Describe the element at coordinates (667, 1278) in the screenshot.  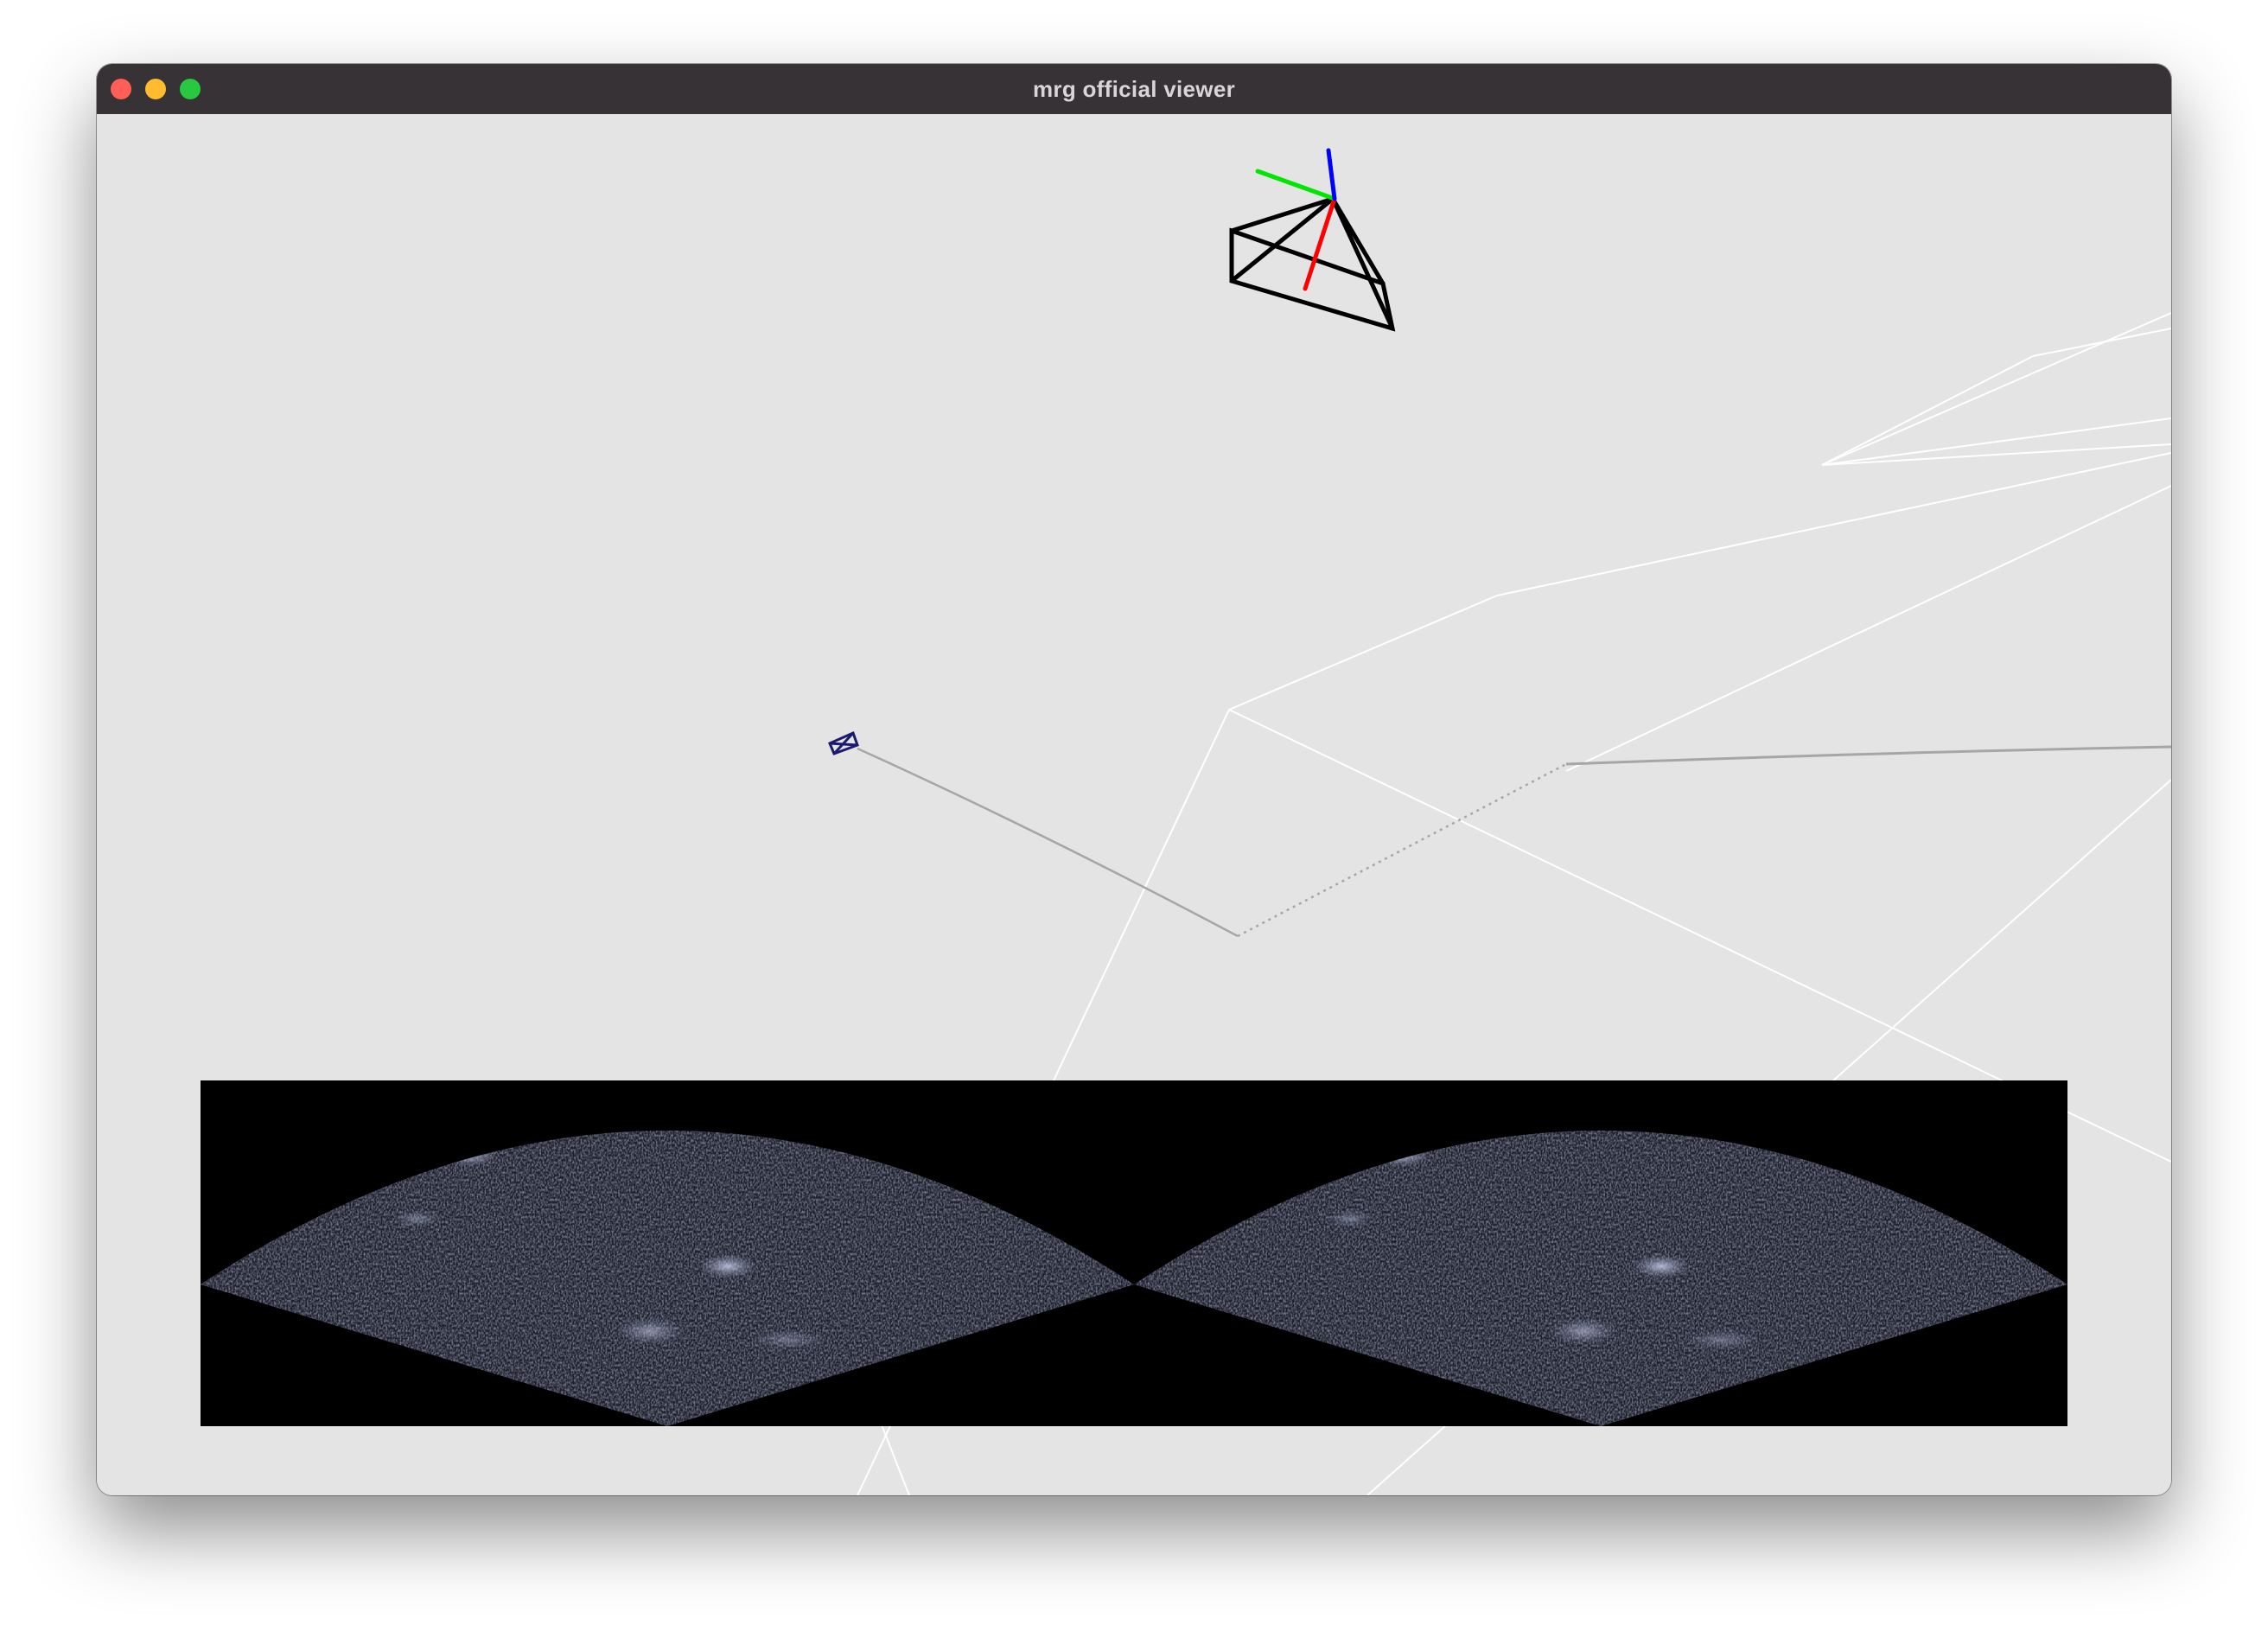
I see `ultrasound-image-left` at that location.